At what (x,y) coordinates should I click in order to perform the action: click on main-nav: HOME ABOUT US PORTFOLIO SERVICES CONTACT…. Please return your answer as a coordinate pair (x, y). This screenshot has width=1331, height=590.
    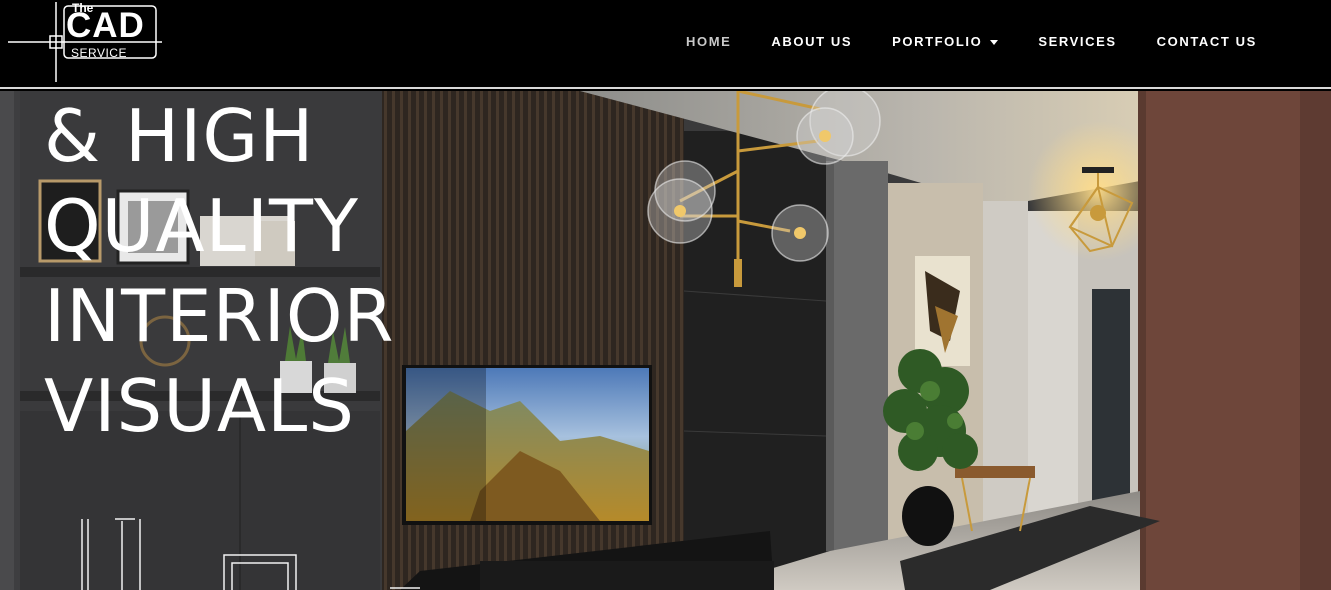
    Looking at the image, I should click on (971, 41).